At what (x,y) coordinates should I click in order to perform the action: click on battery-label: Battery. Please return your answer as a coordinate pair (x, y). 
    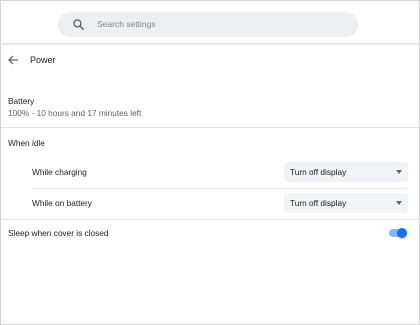
    Looking at the image, I should click on (21, 101).